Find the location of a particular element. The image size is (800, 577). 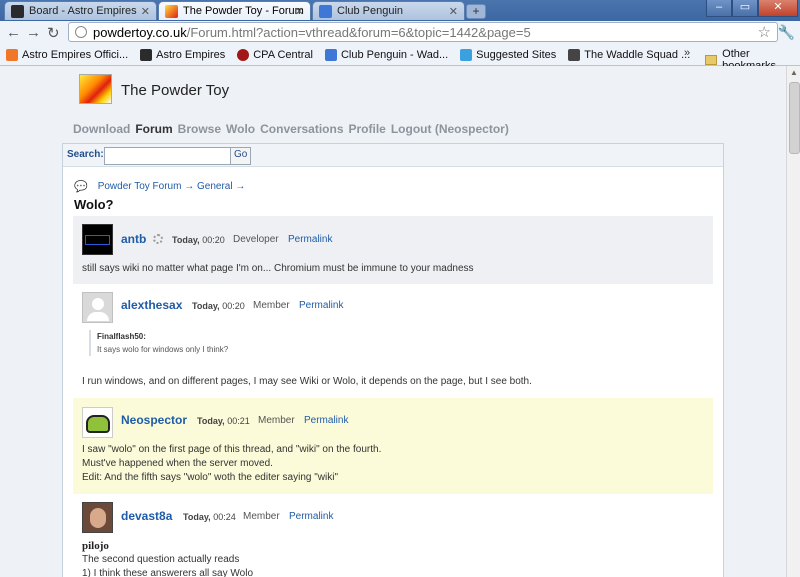

tab-astro-empires: Board - Astro Empires ✕ is located at coordinates (80, 10).